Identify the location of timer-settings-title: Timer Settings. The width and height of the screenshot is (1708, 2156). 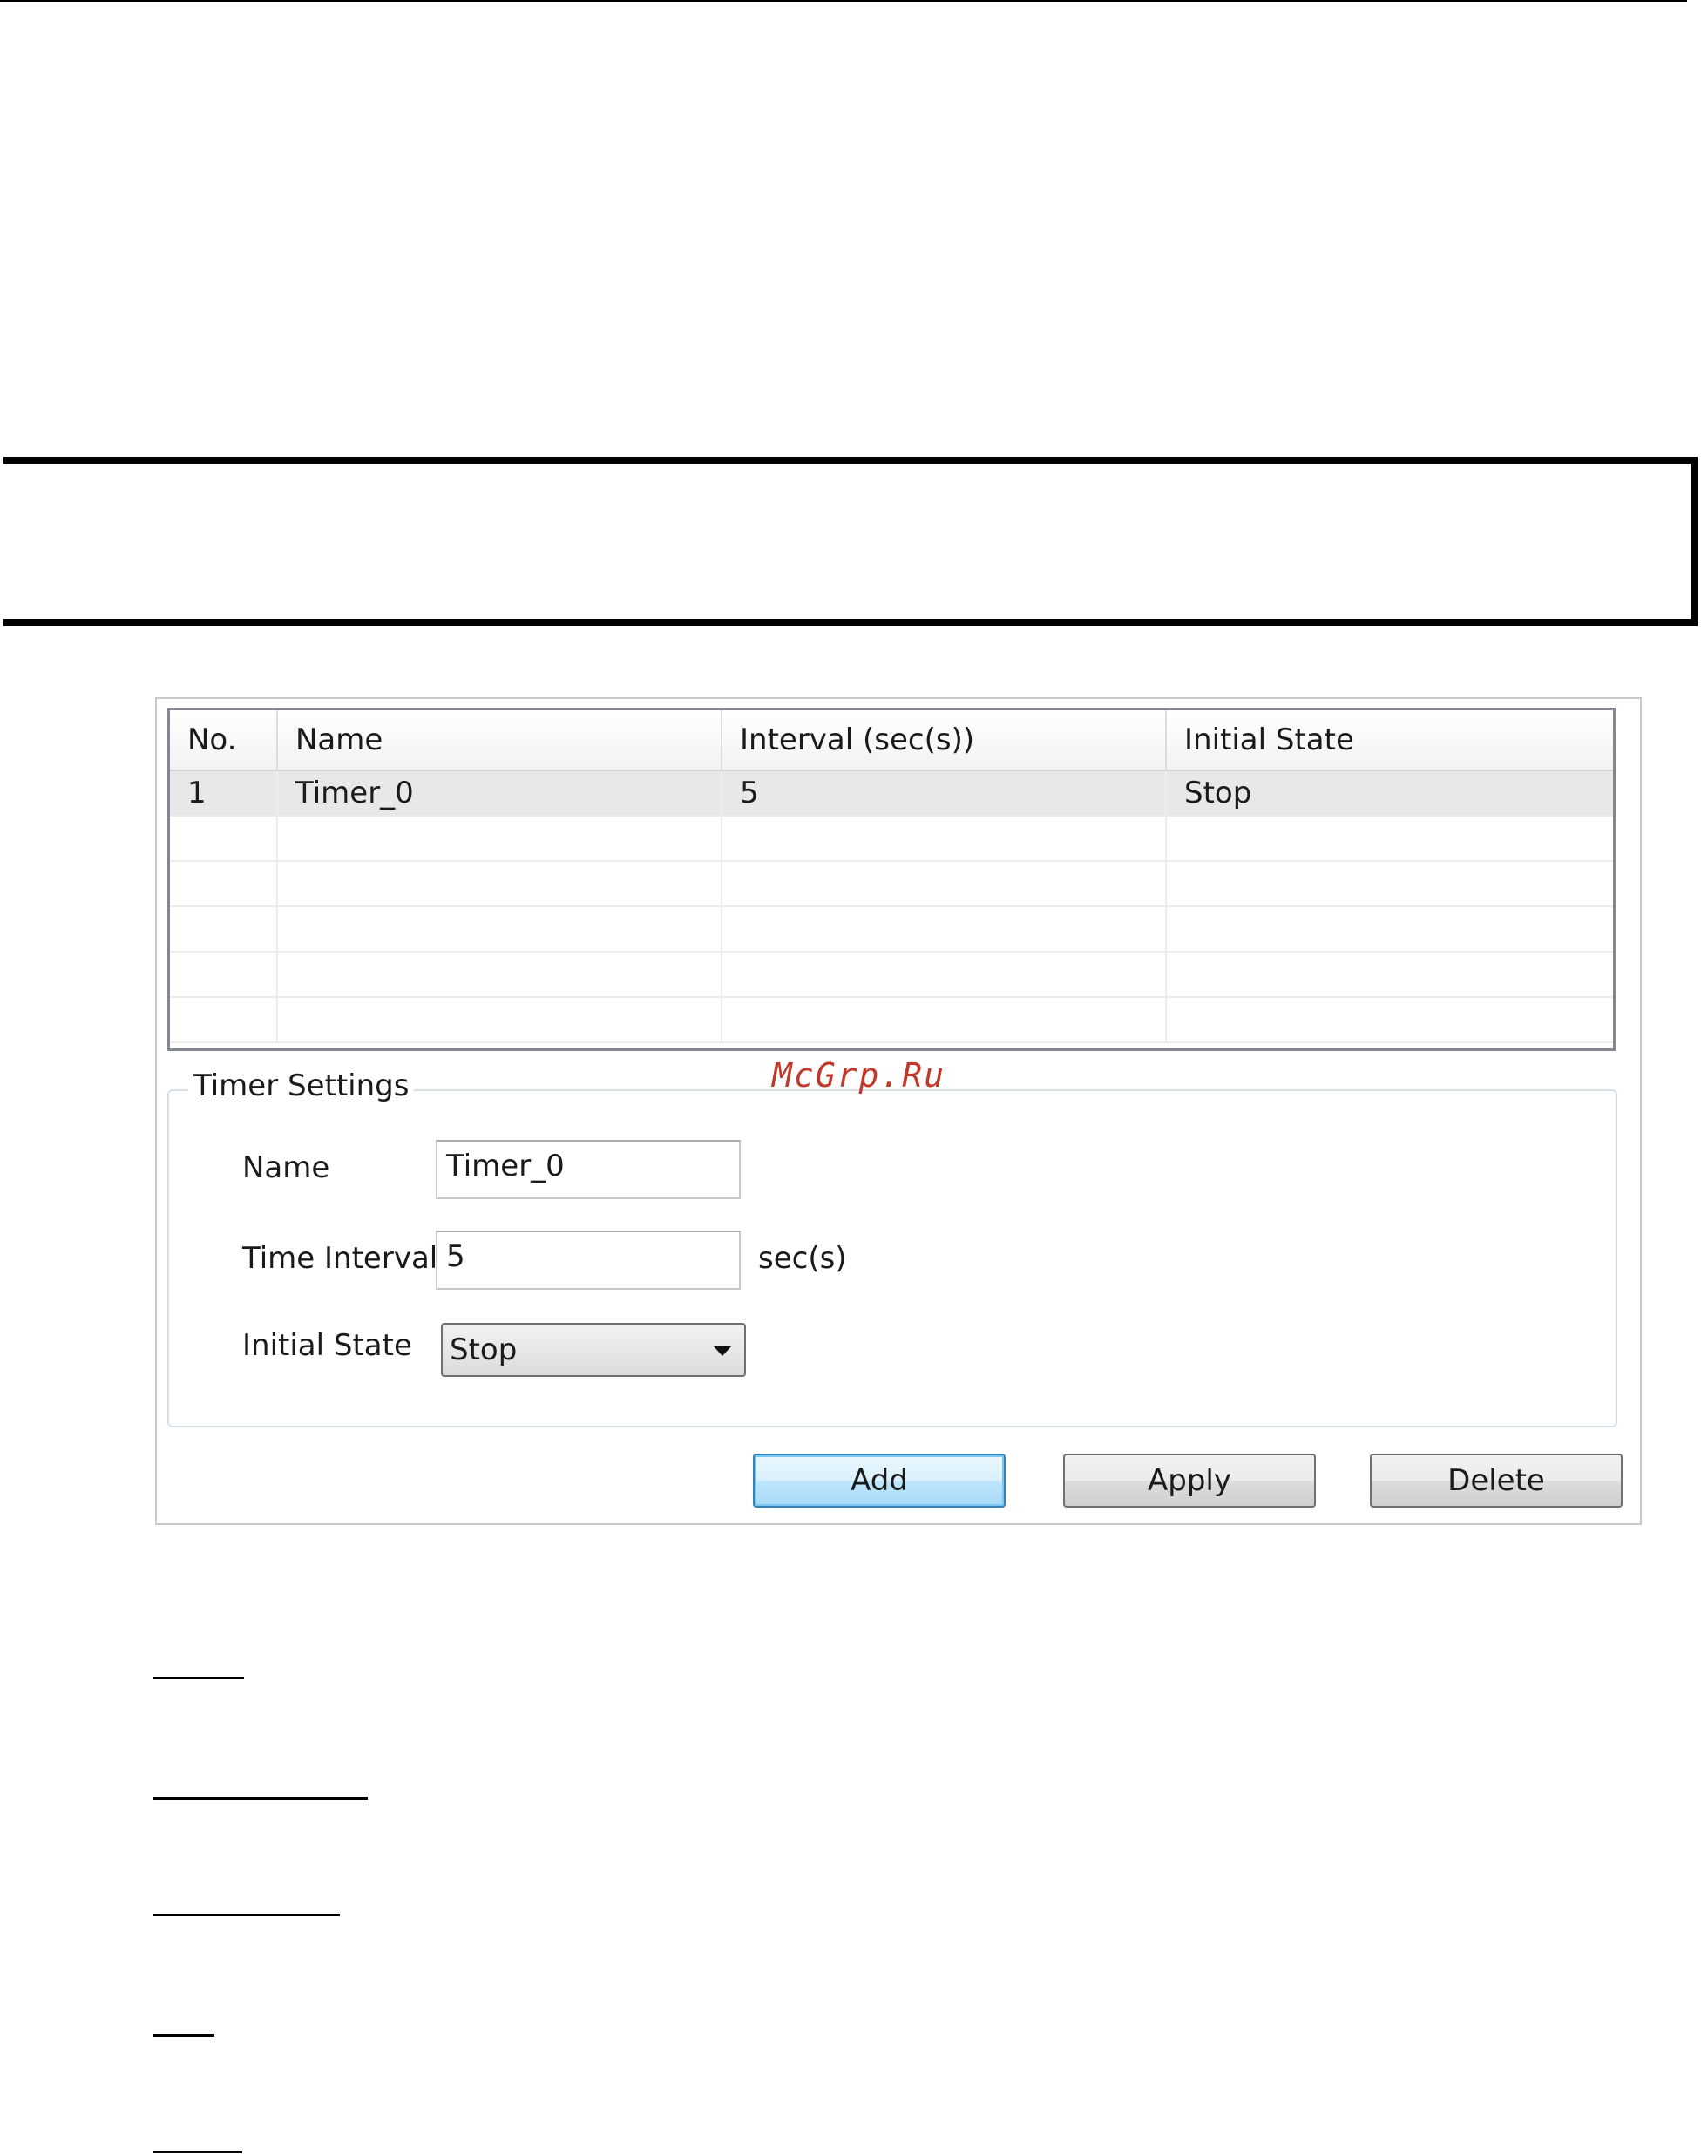
(301, 1085).